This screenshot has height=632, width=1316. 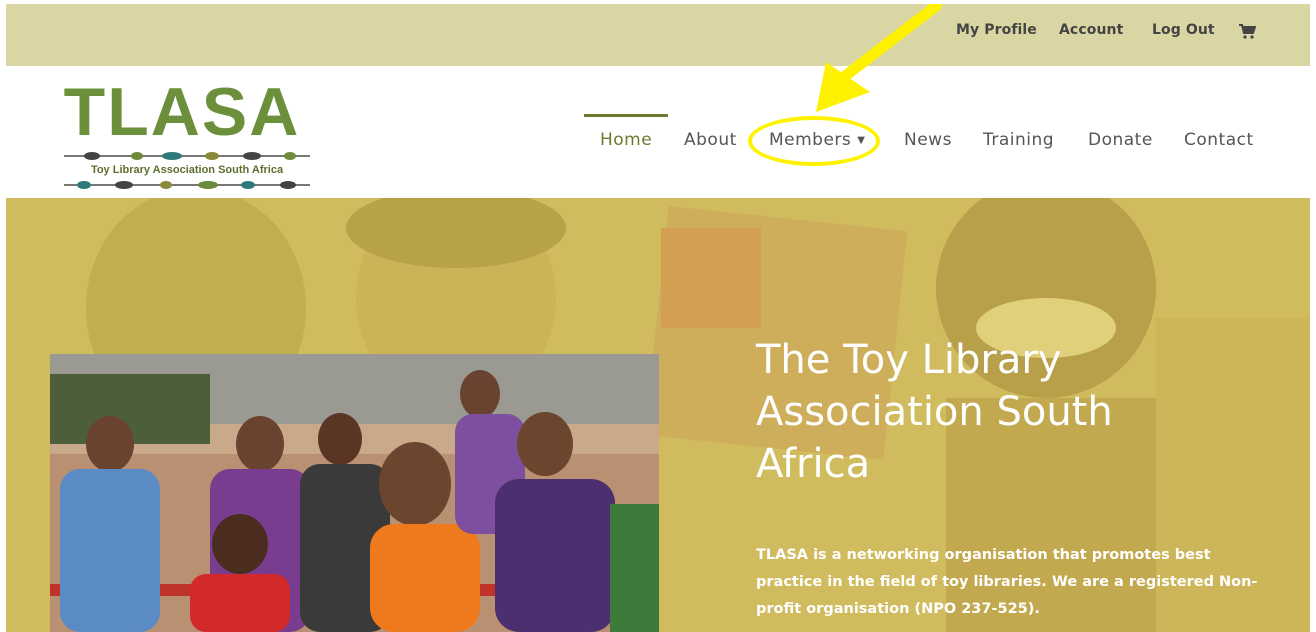 What do you see at coordinates (658, 35) in the screenshot?
I see `top-utility-bar: My Profile Account Log Out` at bounding box center [658, 35].